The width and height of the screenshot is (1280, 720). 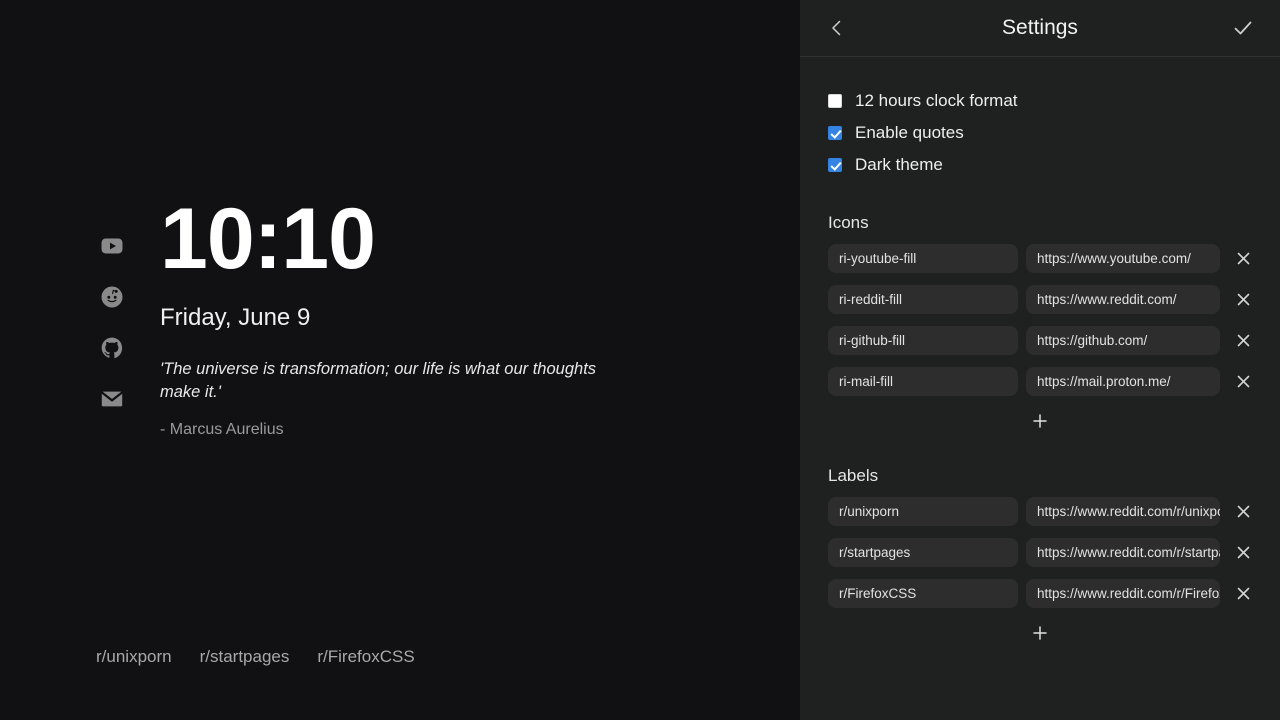 I want to click on label-url-input: https://www.reddit.com/r/FirefoxCSS/, so click(x=1123, y=593).